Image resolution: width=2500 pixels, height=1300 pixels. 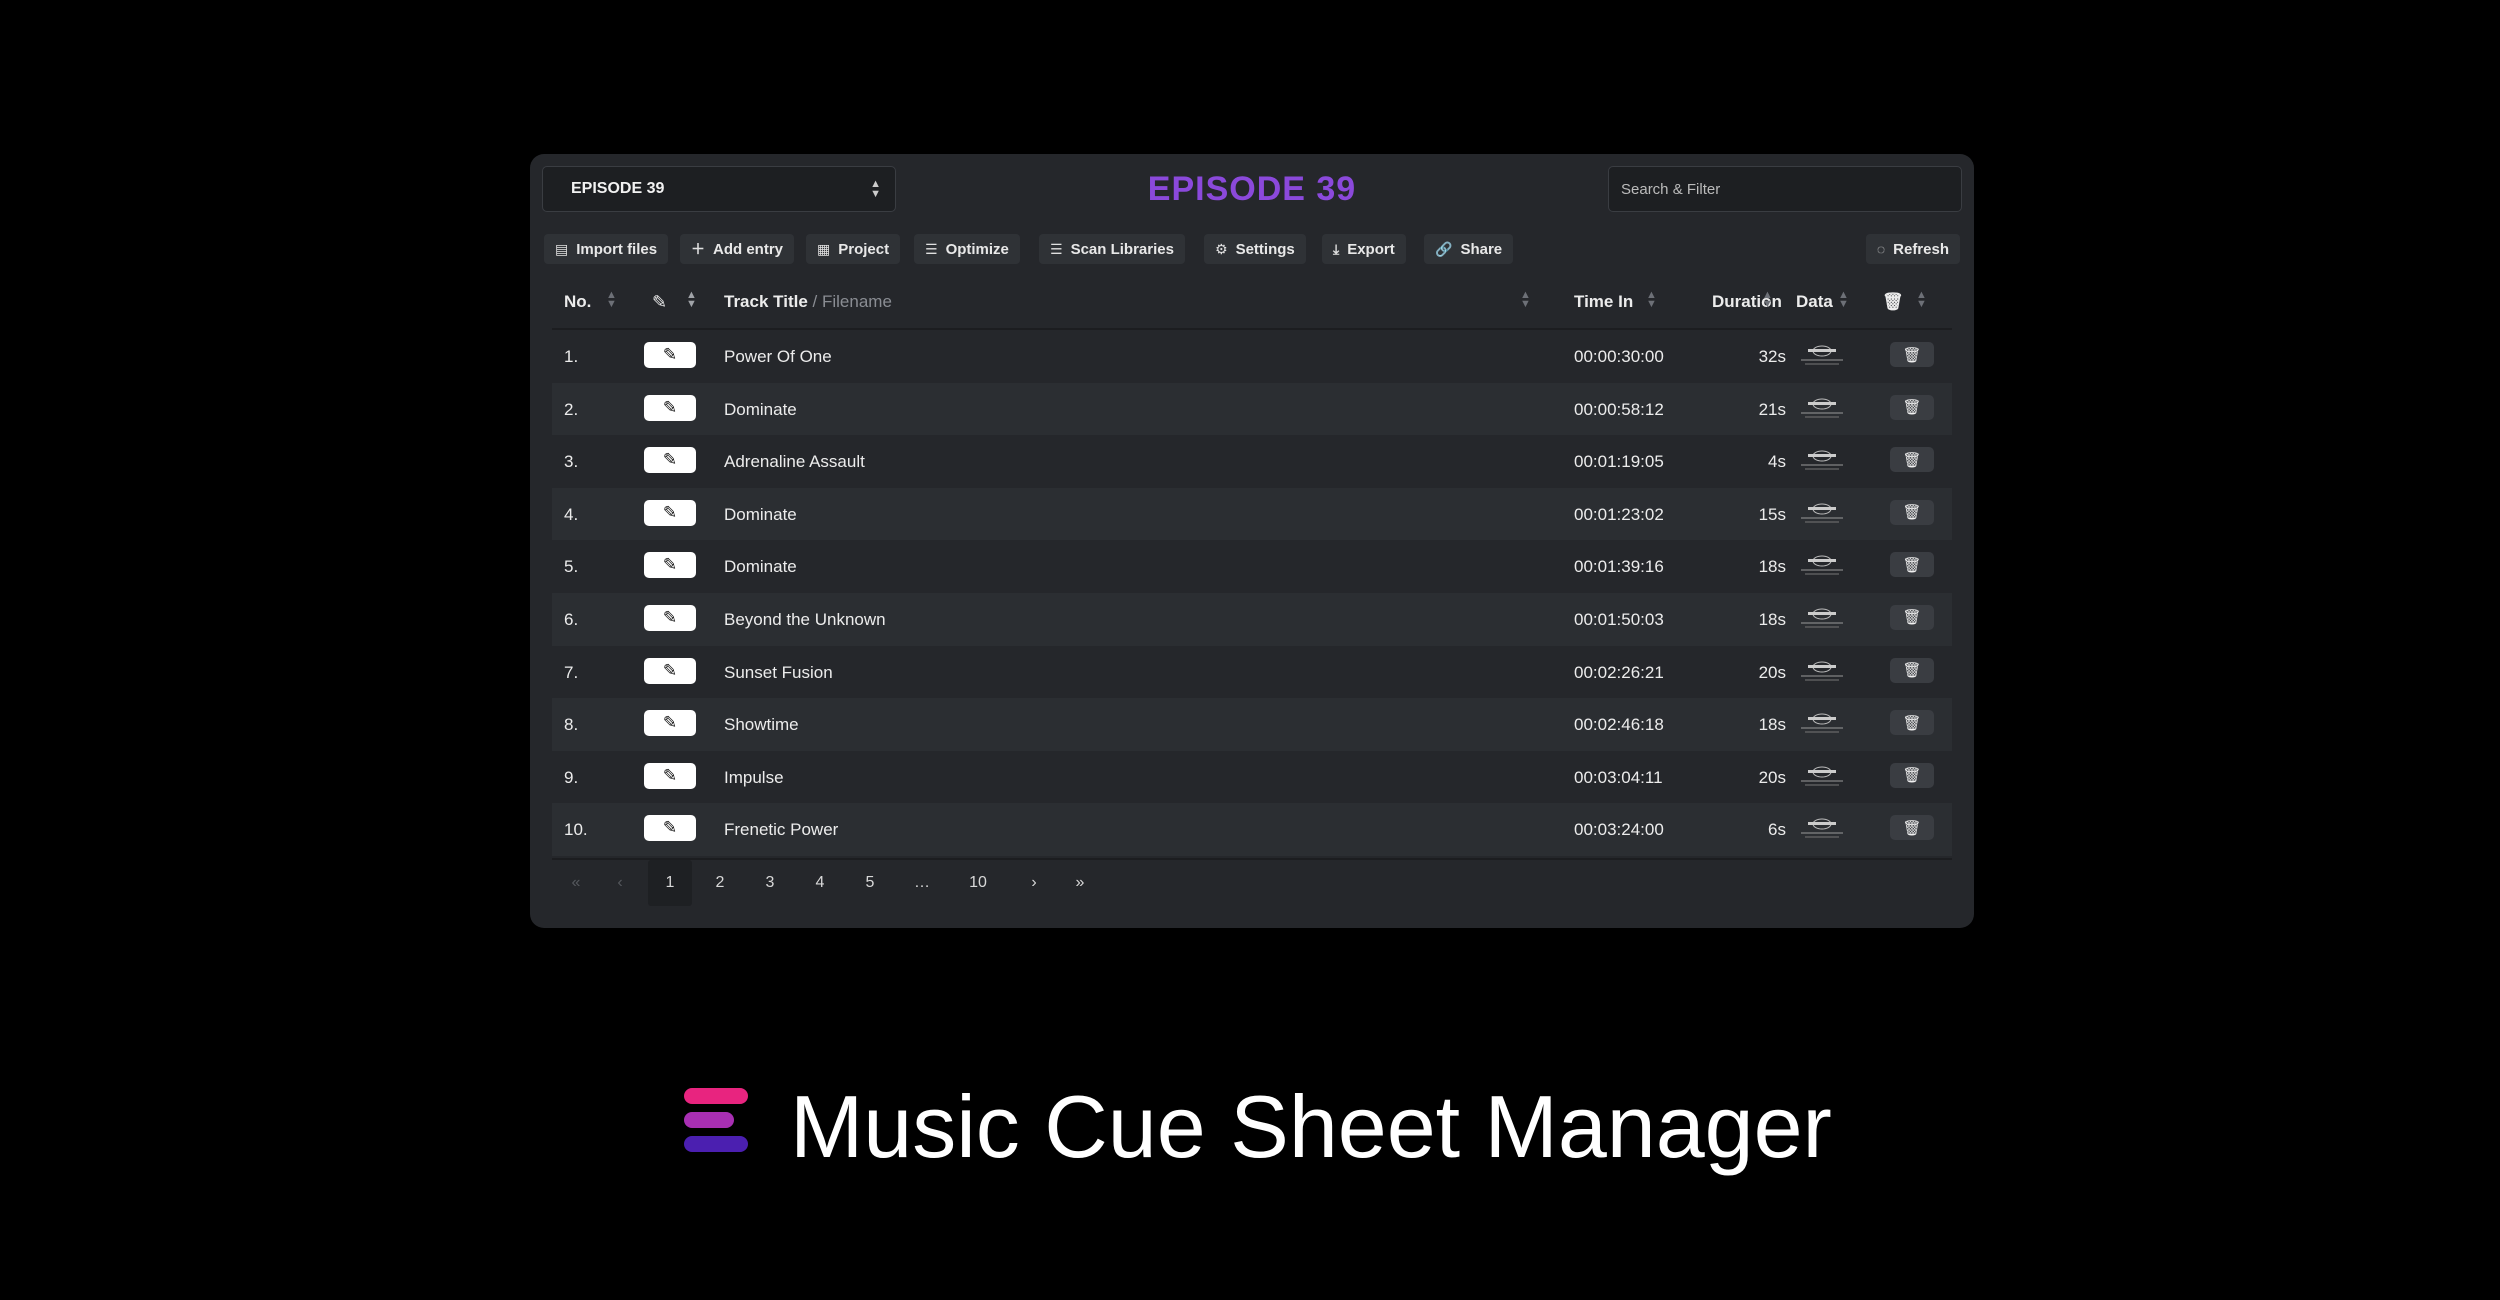 I want to click on scan-libraries-button: ☰ Scan Libraries, so click(x=1112, y=249).